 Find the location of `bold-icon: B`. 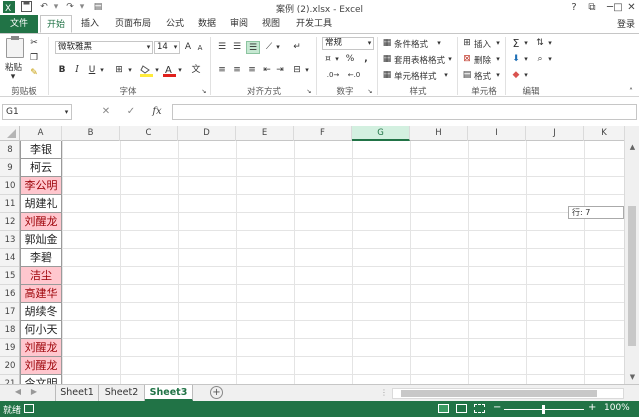

bold-icon: B is located at coordinates (62, 70).